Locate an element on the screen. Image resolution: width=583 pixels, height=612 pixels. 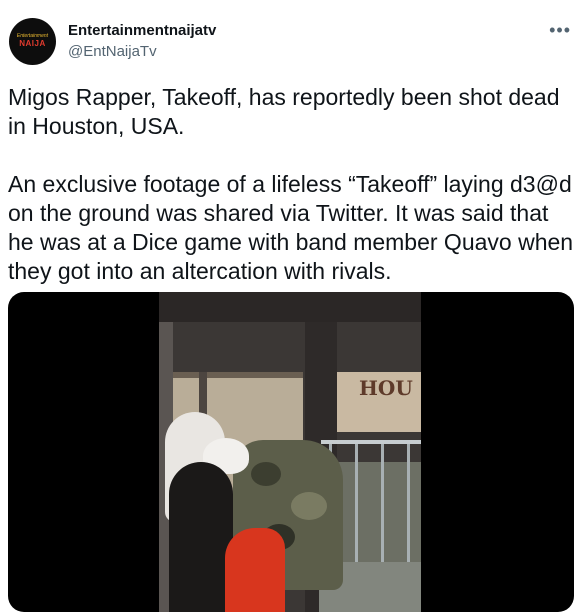
video-sign-text: HOU is located at coordinates (386, 388).